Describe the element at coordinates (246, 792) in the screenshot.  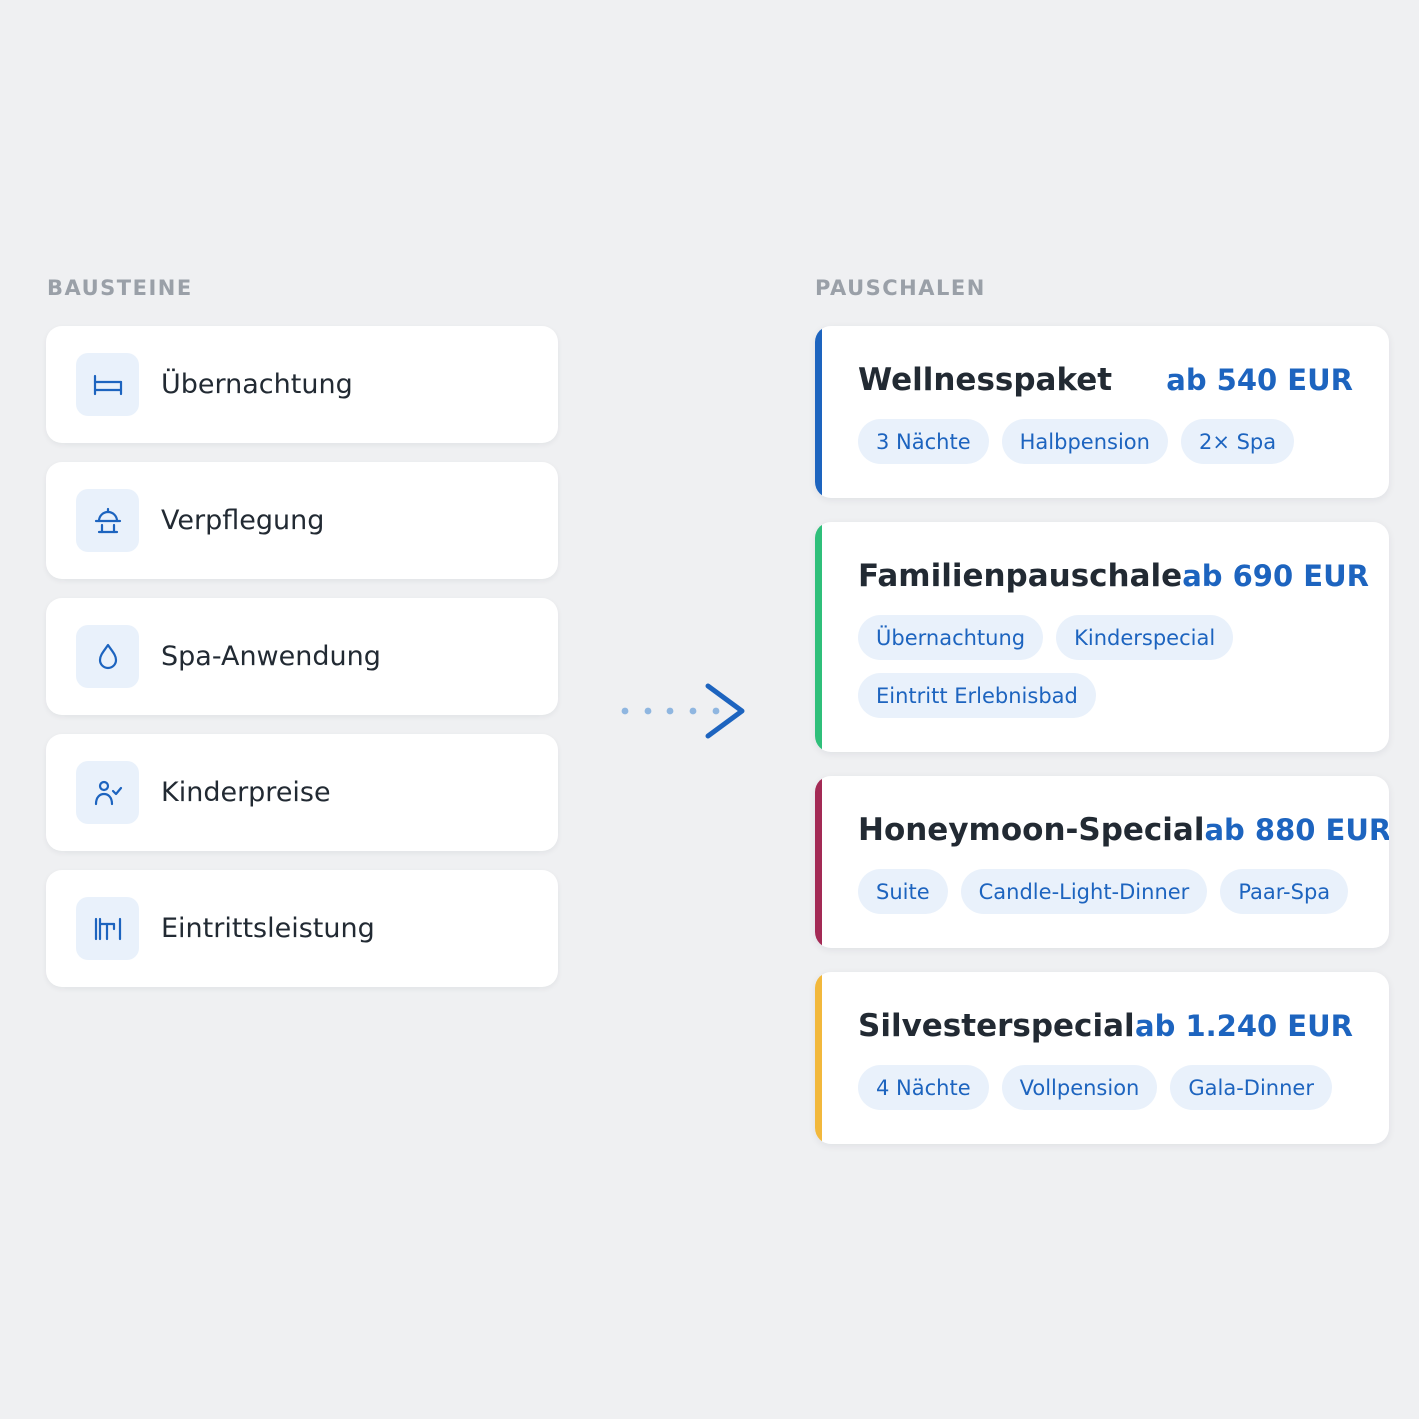
I see `block-label: Kinderpreise` at that location.